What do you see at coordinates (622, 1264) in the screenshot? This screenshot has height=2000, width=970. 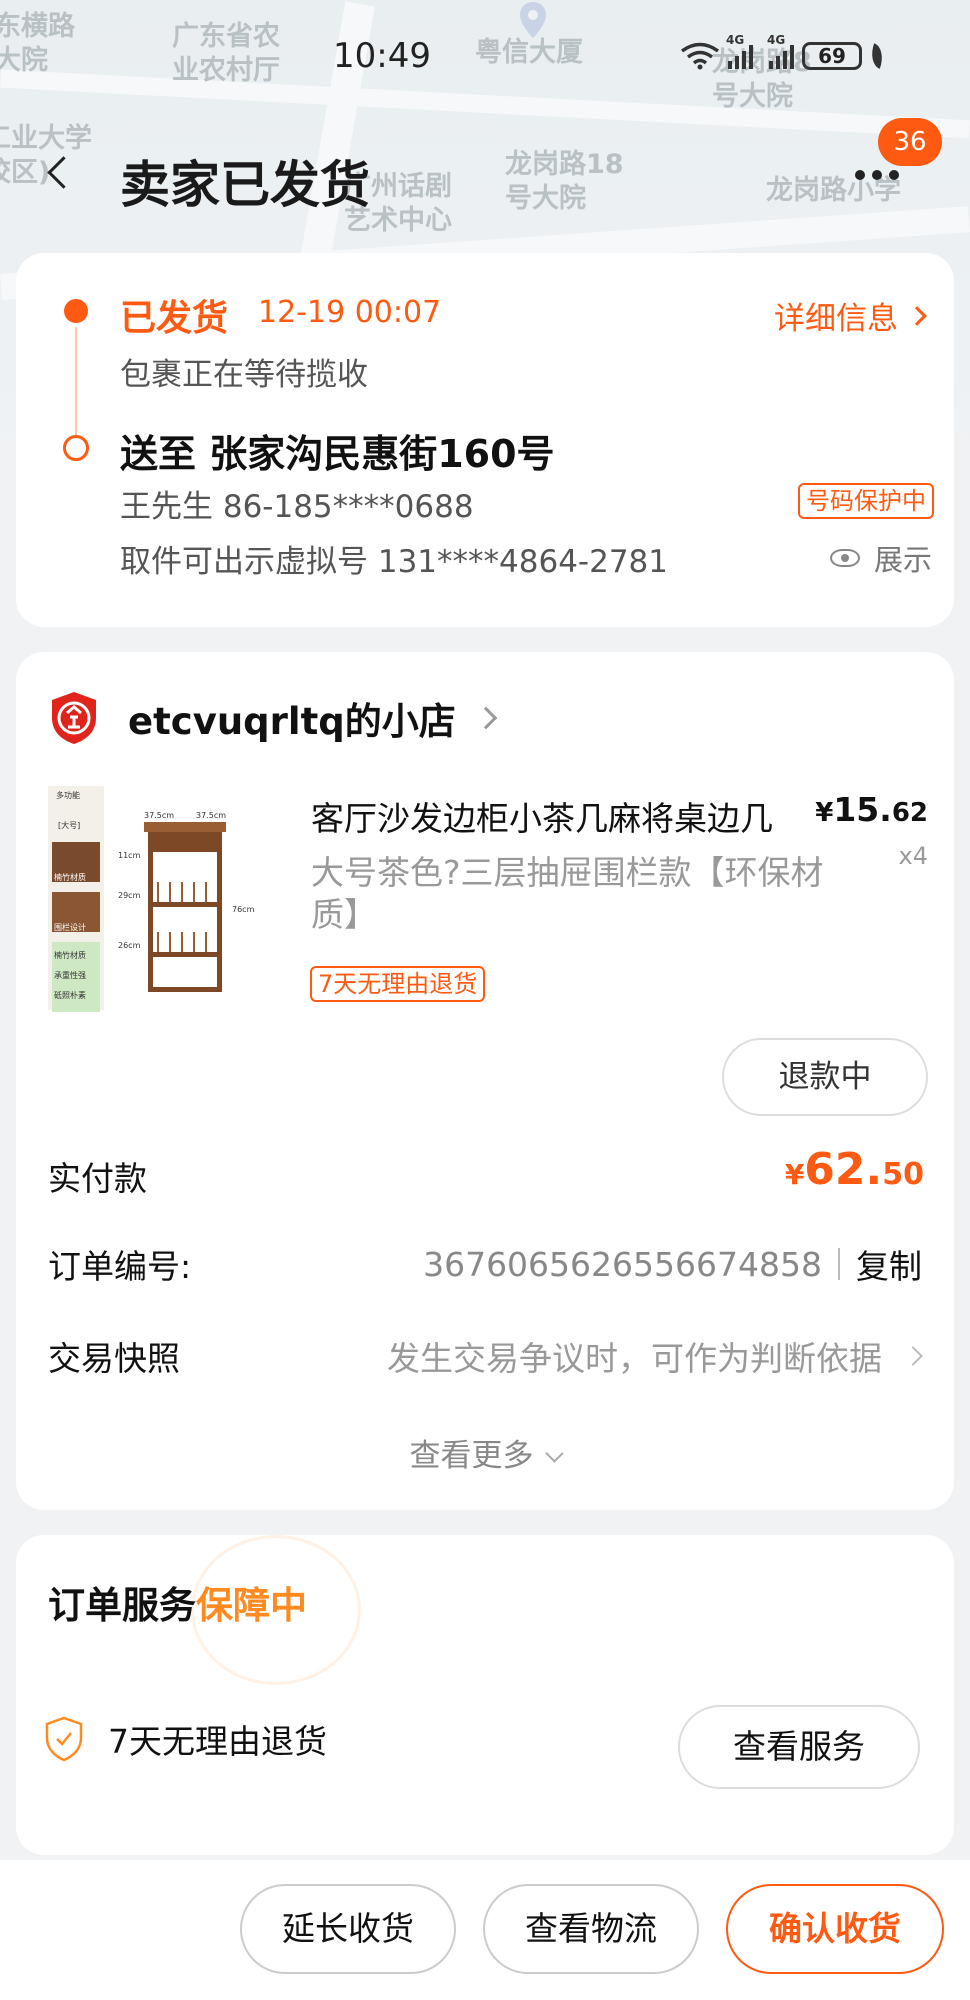 I see `order-number: 3676065626556674858` at bounding box center [622, 1264].